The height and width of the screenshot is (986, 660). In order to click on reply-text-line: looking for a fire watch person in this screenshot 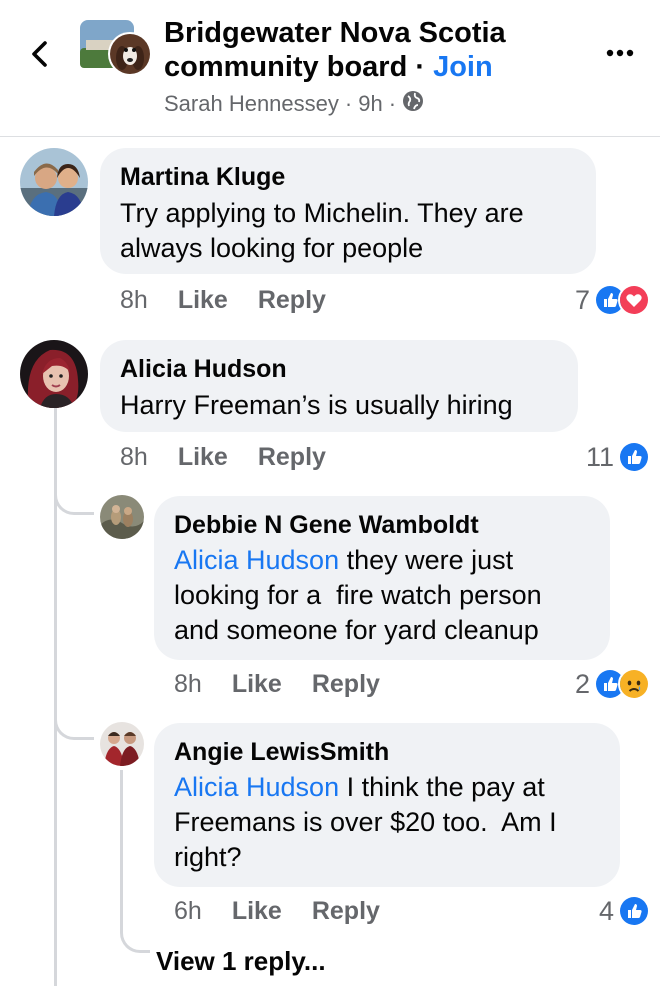, I will do `click(358, 595)`.